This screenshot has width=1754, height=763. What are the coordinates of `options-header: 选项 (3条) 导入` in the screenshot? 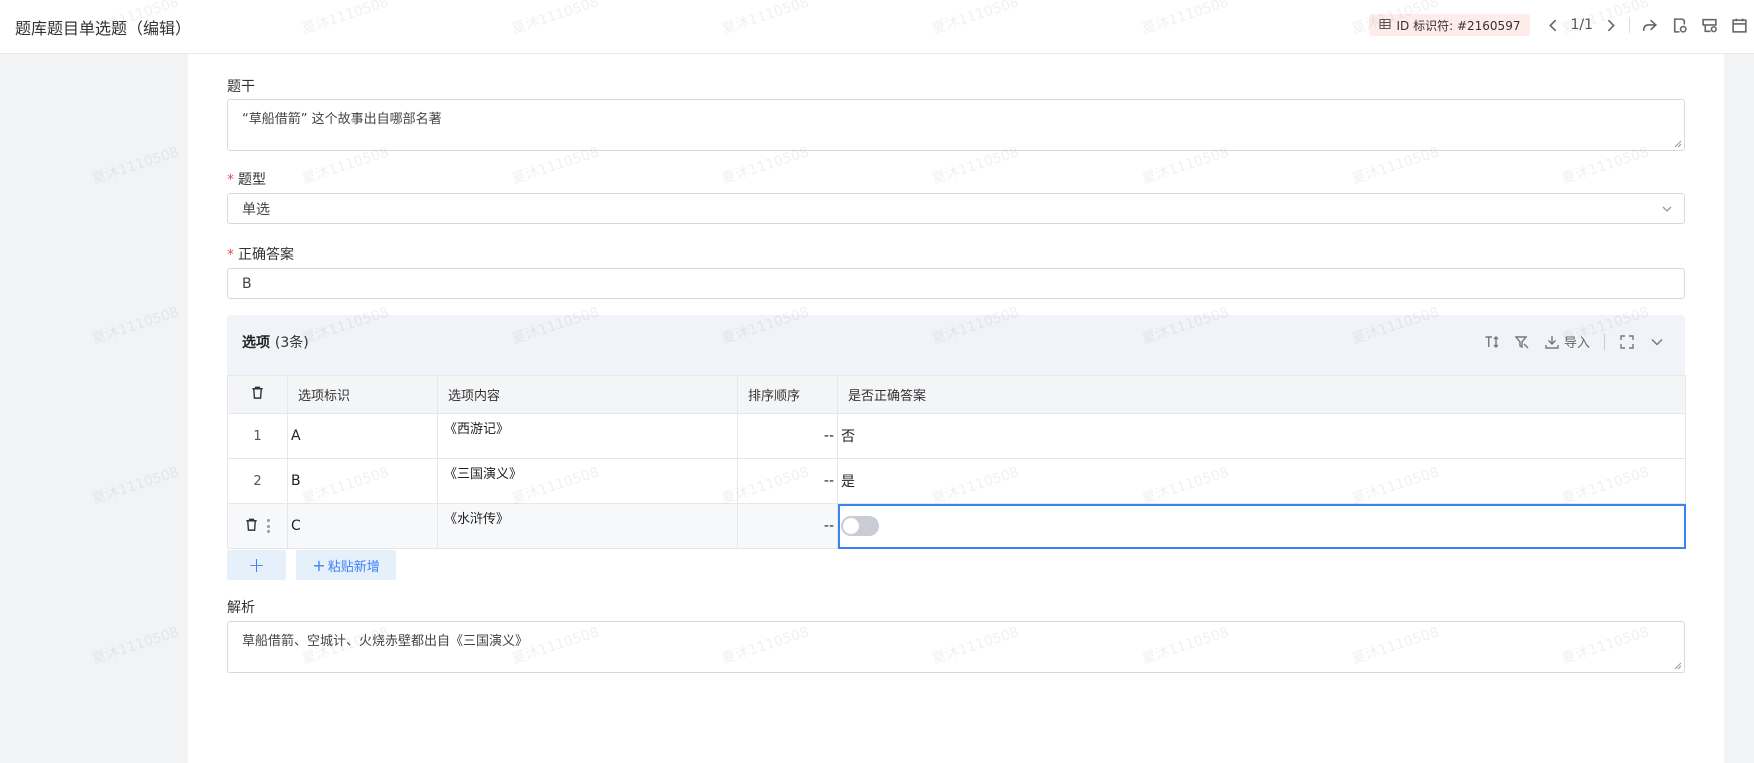 It's located at (956, 345).